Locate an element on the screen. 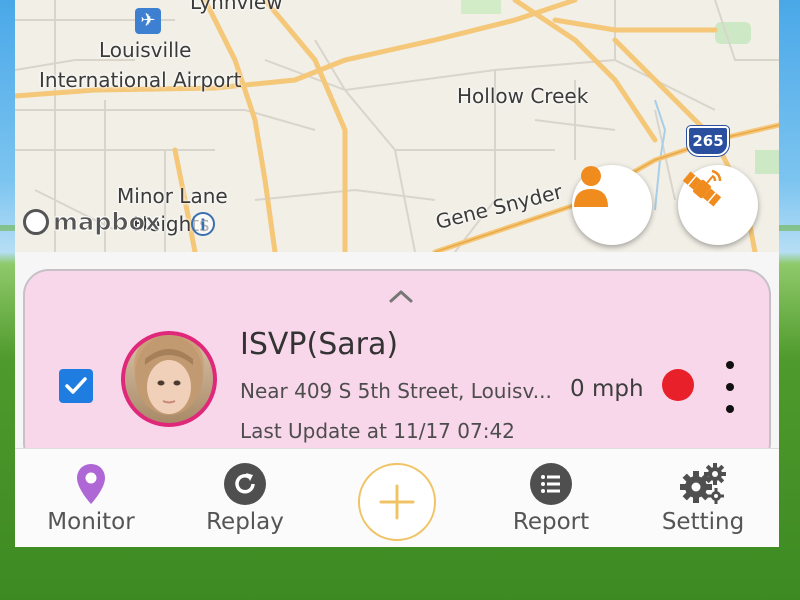 This screenshot has height=600, width=800. device-select-checkbox is located at coordinates (76, 386).